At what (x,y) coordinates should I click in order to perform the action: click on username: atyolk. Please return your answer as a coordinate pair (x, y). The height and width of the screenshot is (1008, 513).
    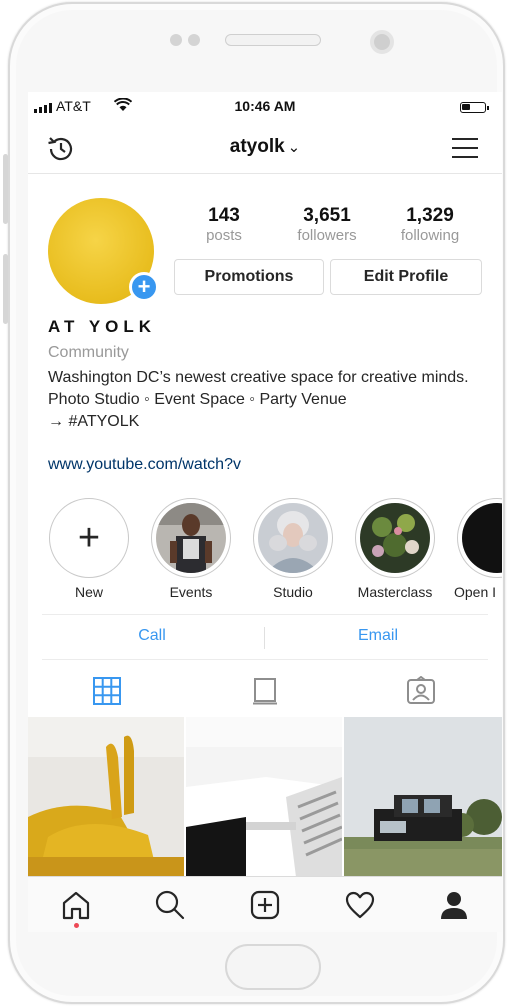
    Looking at the image, I should click on (257, 146).